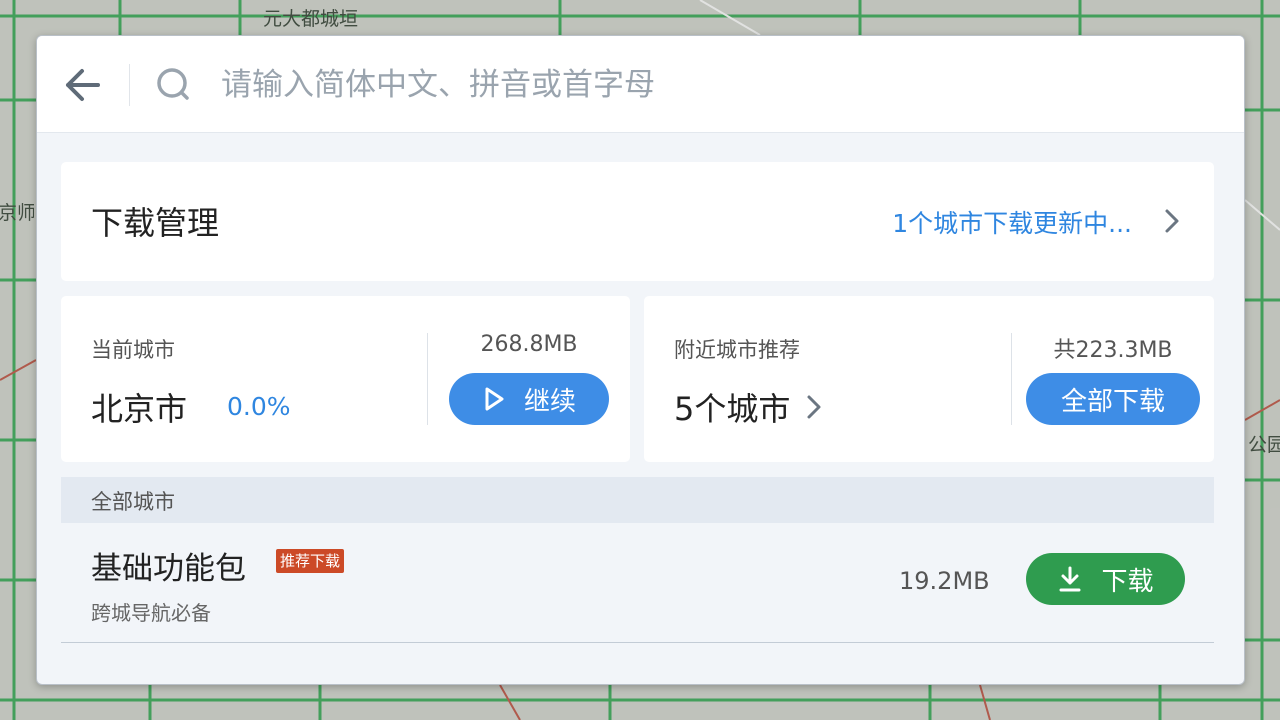 Image resolution: width=1280 pixels, height=720 pixels. Describe the element at coordinates (944, 581) in the screenshot. I see `package-size: 19.2MB` at that location.